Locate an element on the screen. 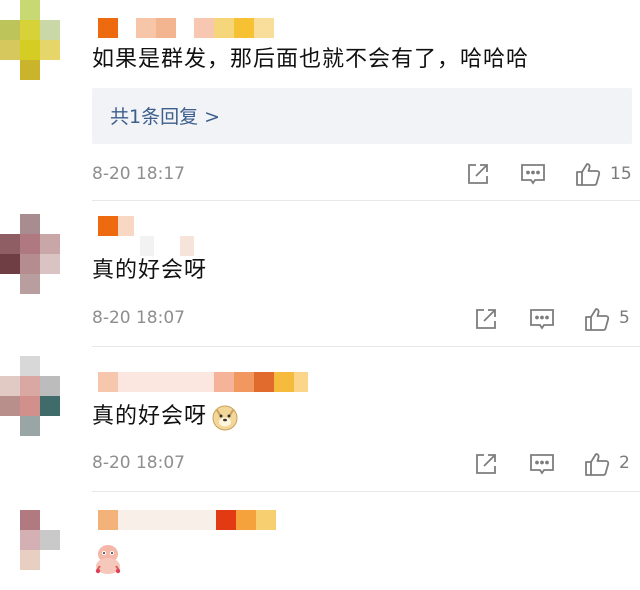  sticker-icon is located at coordinates (108, 559).